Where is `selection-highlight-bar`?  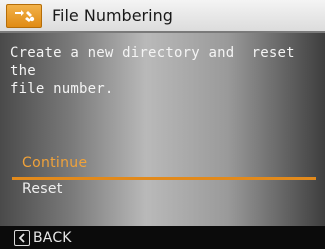
selection-highlight-bar is located at coordinates (164, 178).